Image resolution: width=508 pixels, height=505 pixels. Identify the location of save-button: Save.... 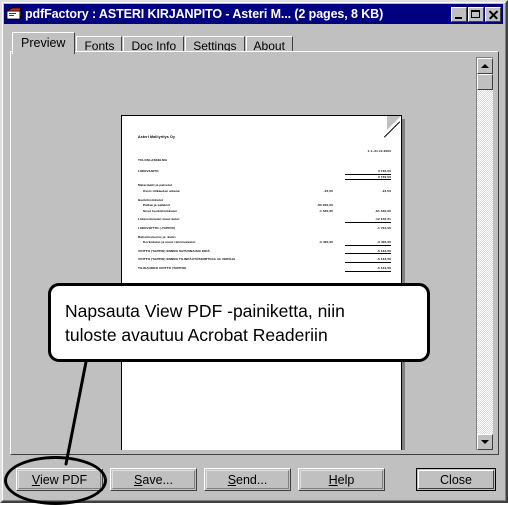
(153, 479).